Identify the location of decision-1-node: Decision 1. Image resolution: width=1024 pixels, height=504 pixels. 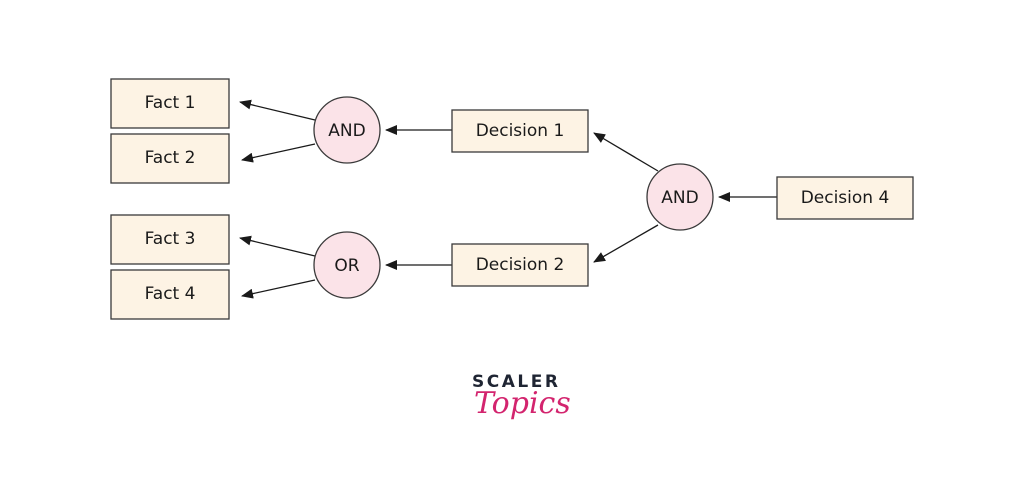
(520, 131).